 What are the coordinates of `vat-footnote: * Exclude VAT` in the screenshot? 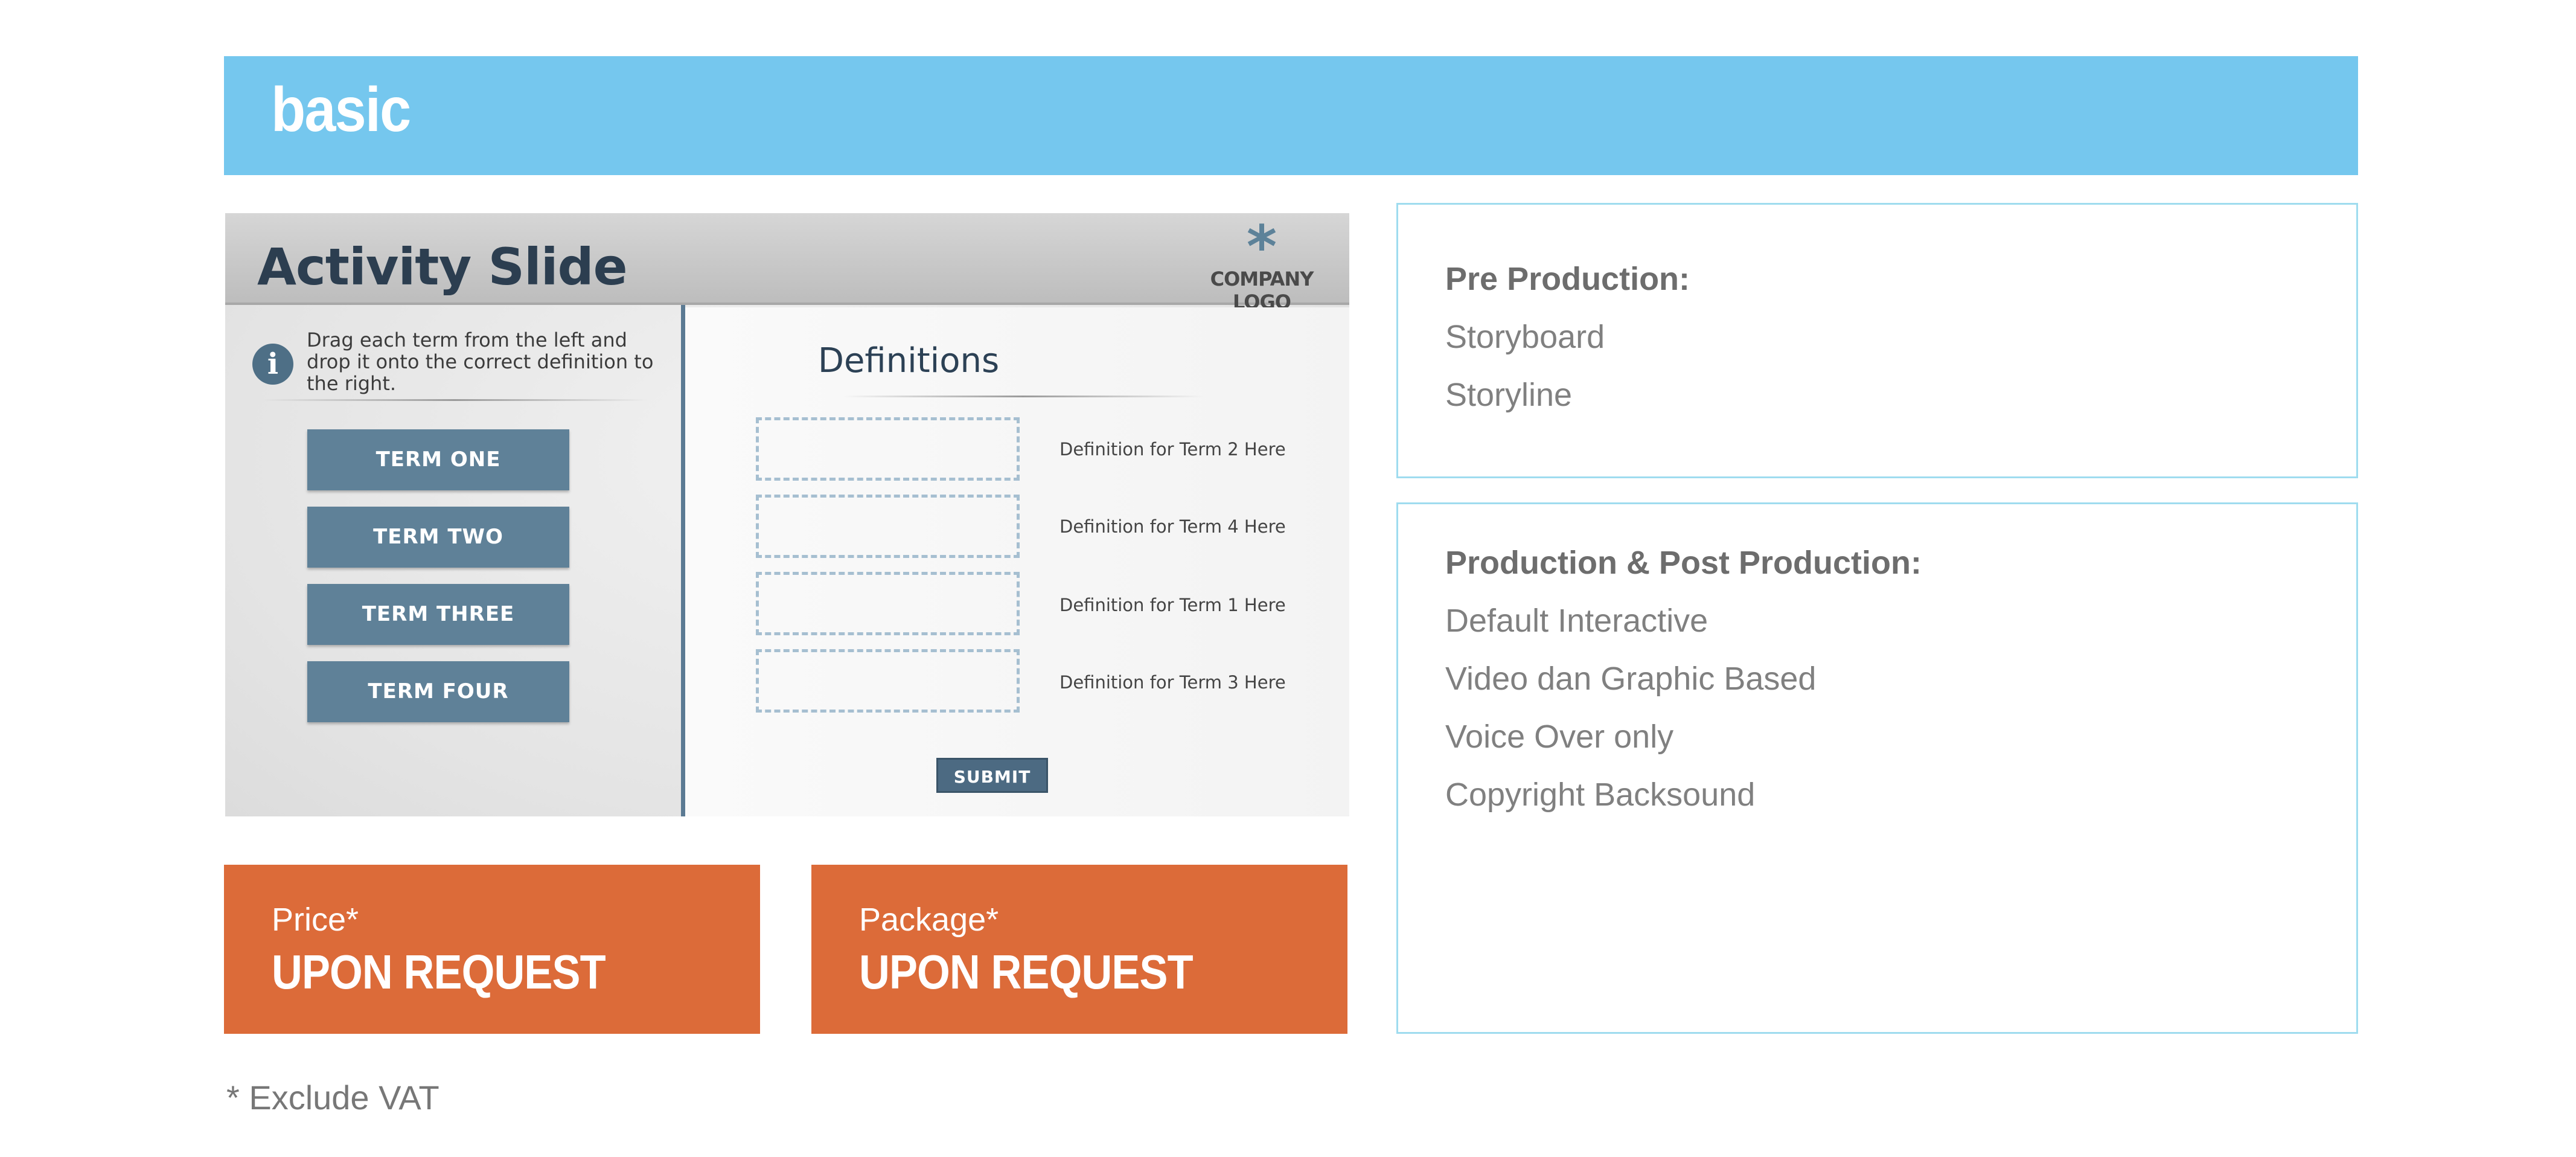 It's located at (332, 1097).